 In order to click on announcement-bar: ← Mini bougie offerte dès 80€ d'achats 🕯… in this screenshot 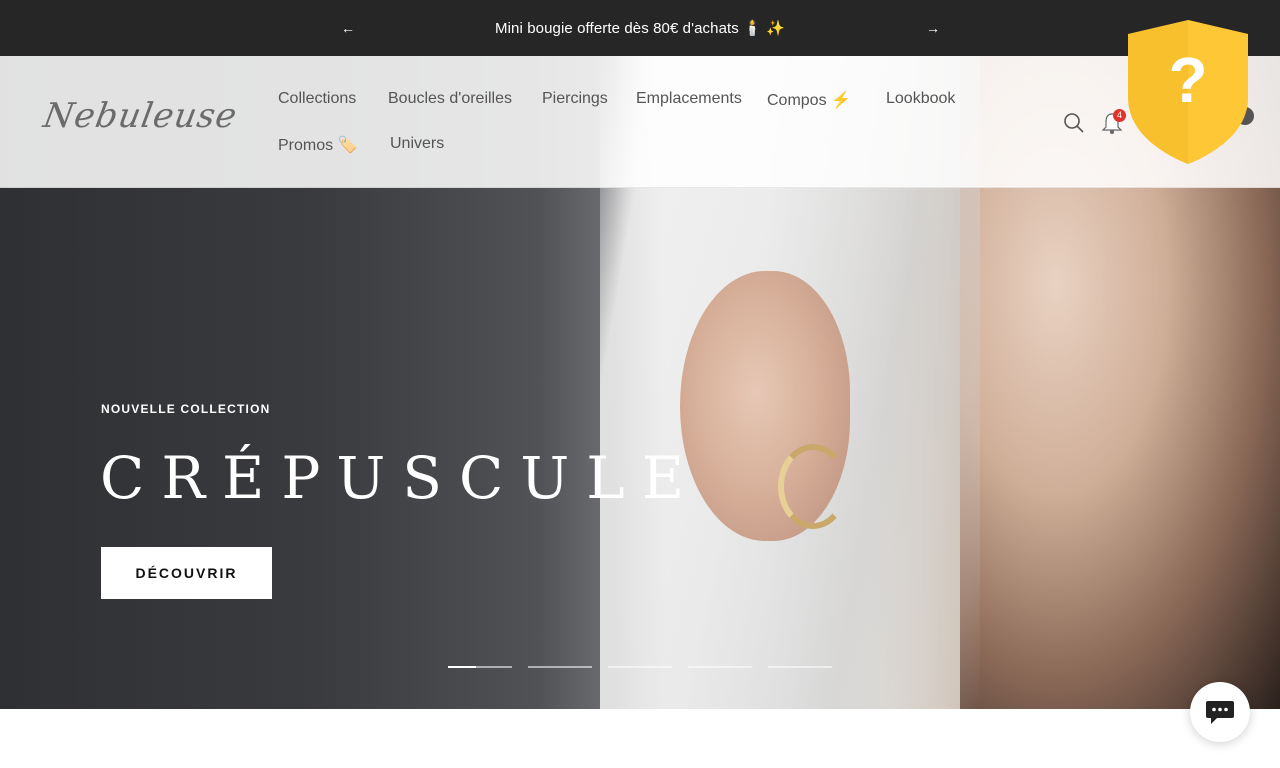, I will do `click(640, 28)`.